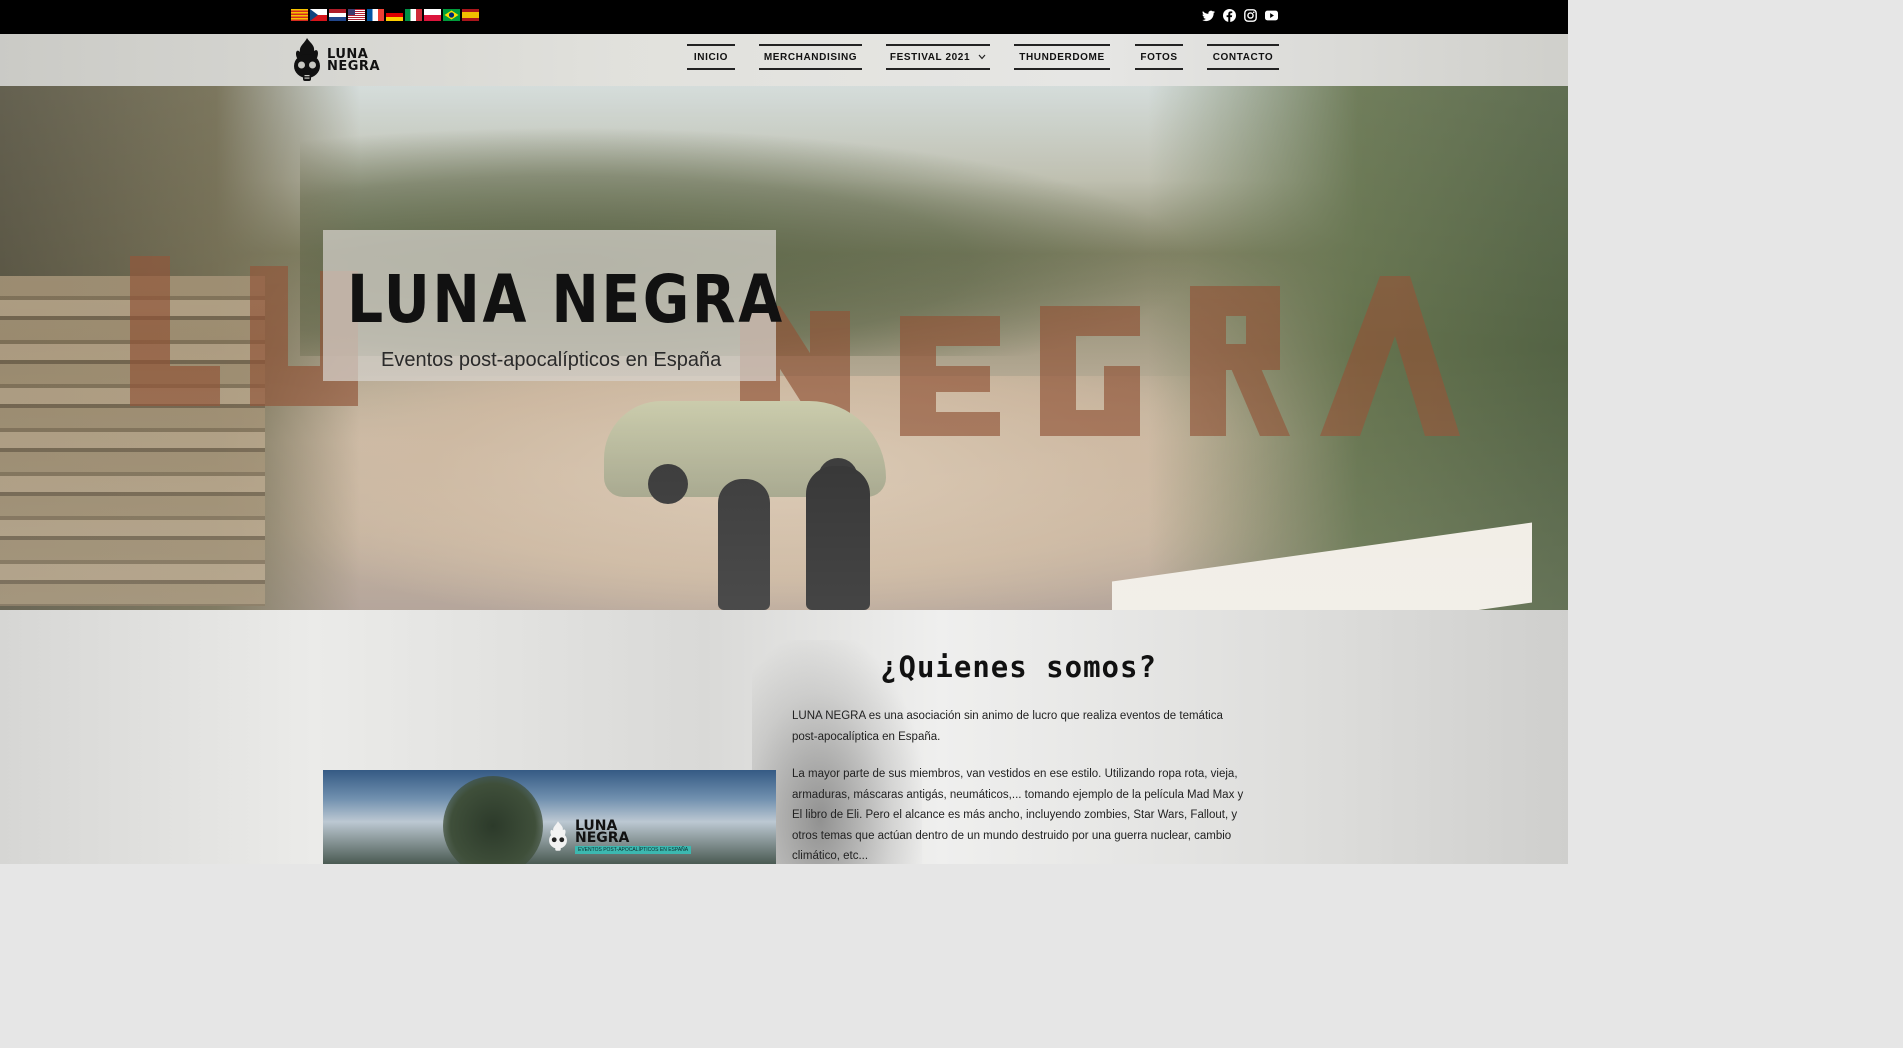 The image size is (1903, 1048). I want to click on nav-inicio: INICIO, so click(711, 57).